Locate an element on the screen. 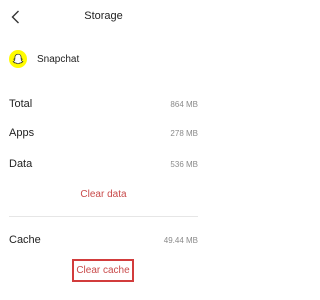 The image size is (320, 300). clear-cache-button: Clear cache is located at coordinates (103, 270).